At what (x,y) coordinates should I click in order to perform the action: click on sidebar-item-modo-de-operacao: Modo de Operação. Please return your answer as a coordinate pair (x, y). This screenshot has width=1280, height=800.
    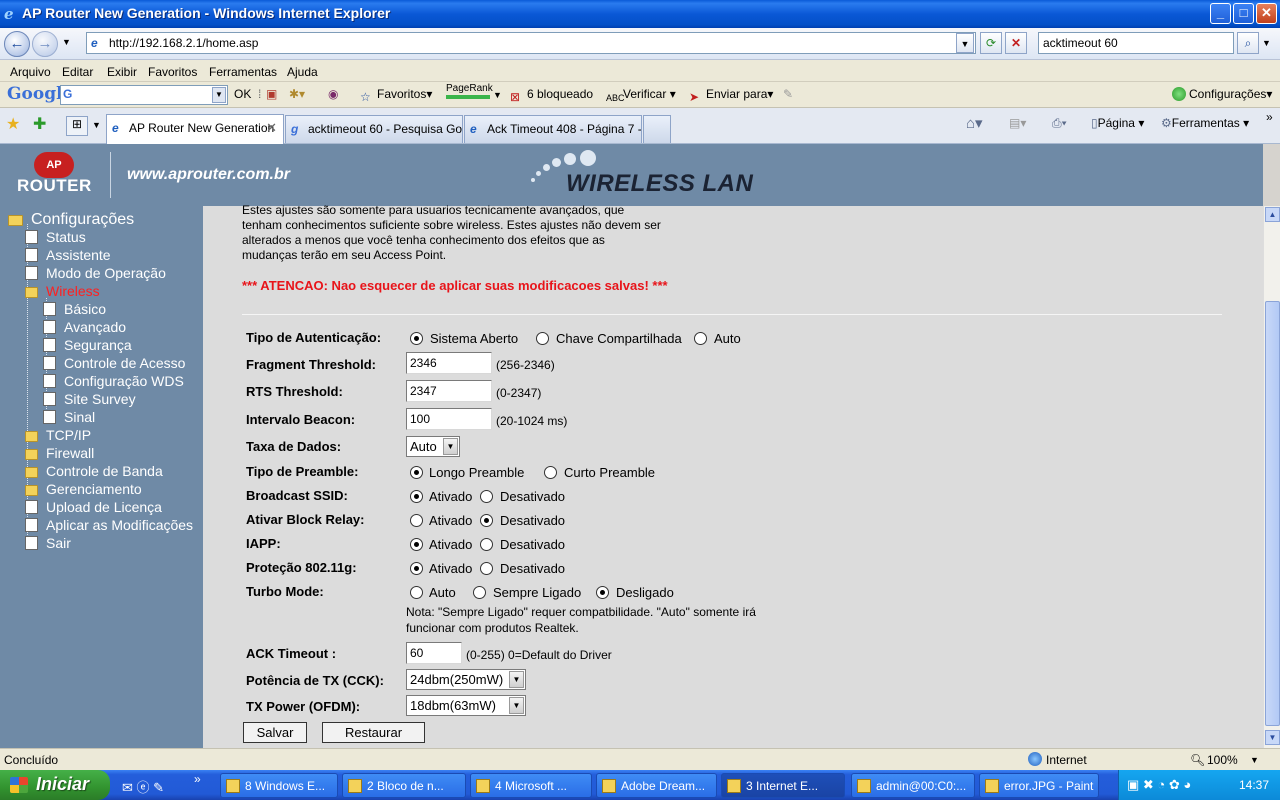
    Looking at the image, I should click on (95, 273).